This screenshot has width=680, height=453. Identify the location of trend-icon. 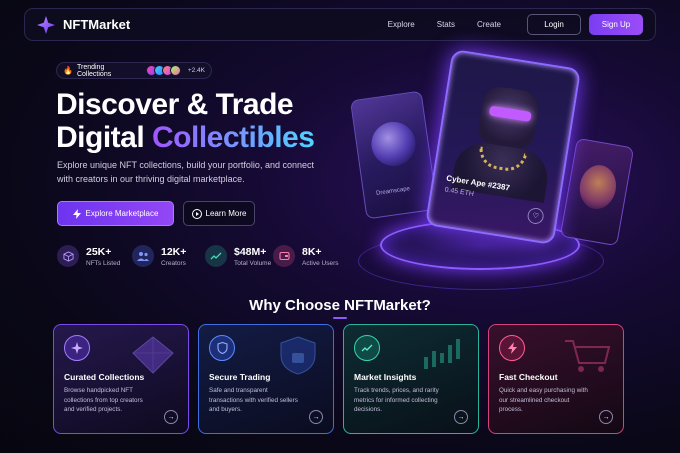
(216, 256).